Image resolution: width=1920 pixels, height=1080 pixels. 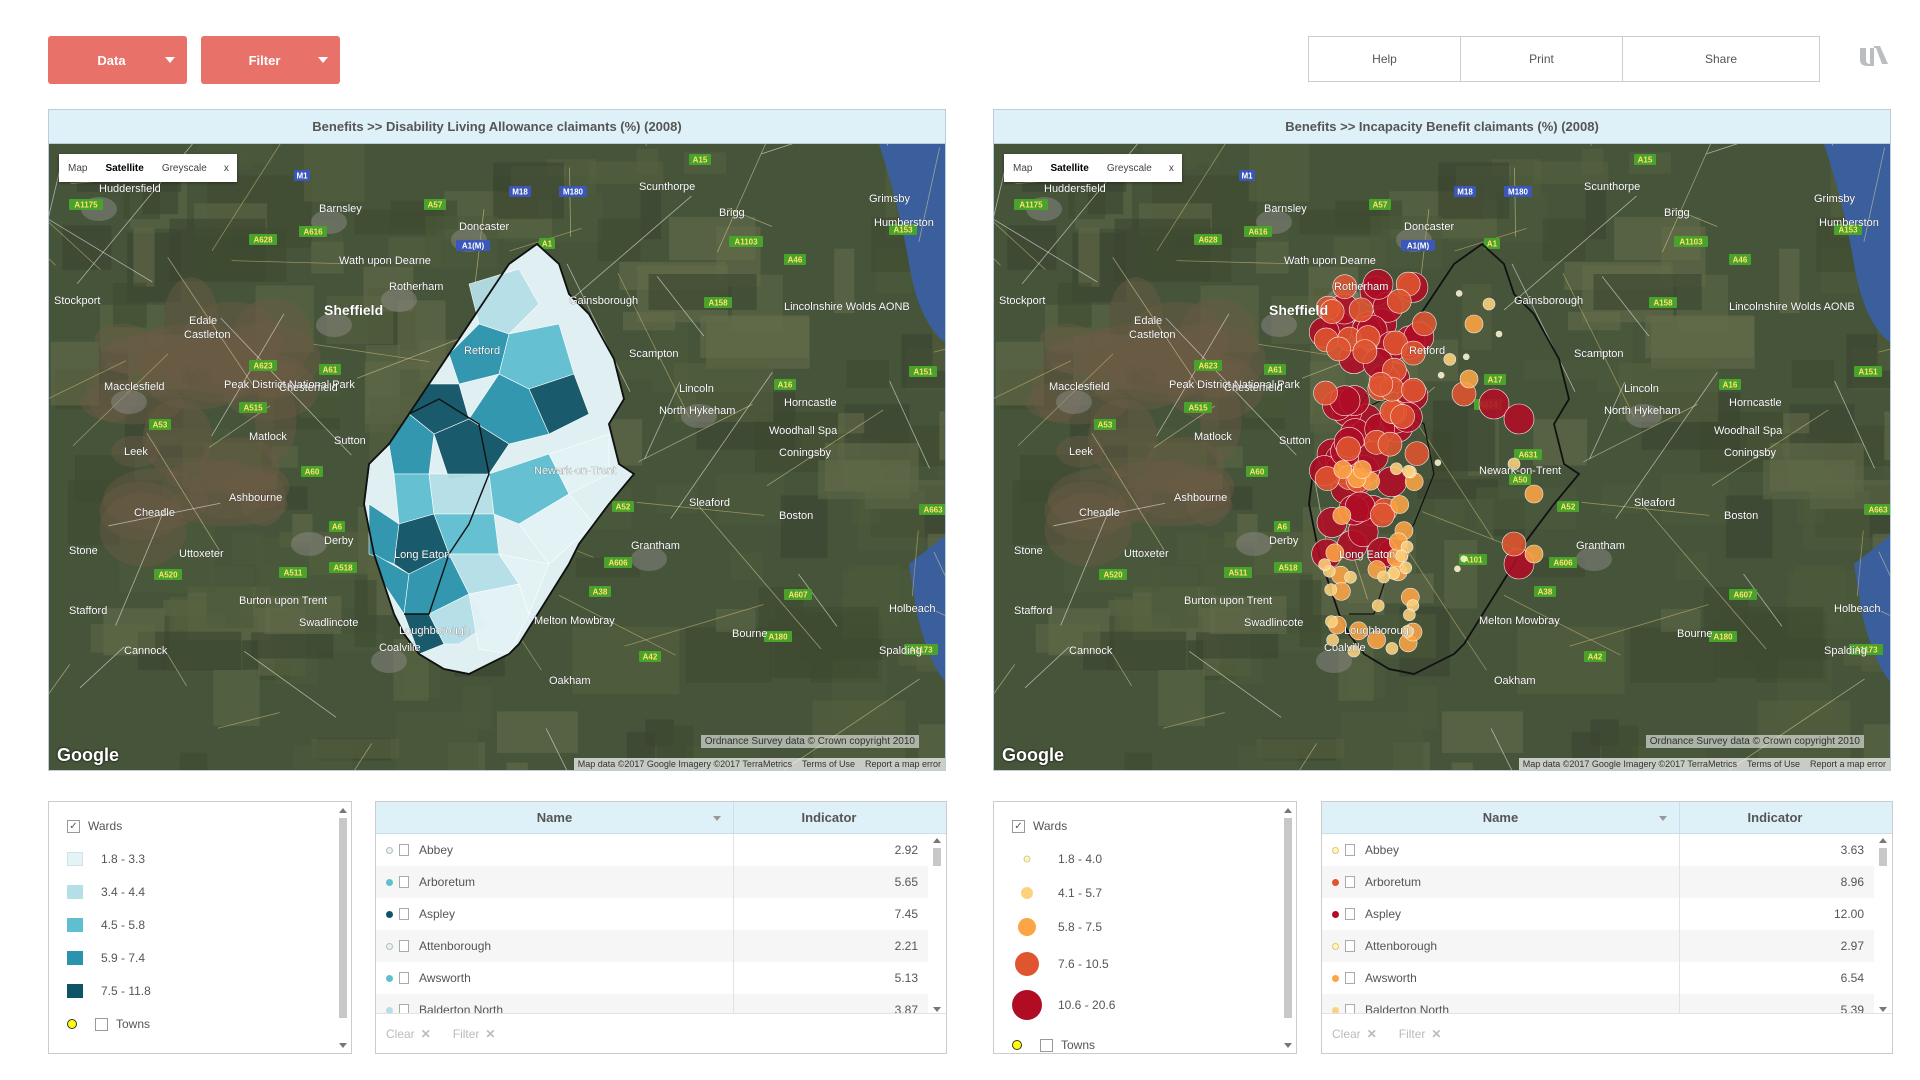 I want to click on road-label: A663, so click(x=1878, y=510).